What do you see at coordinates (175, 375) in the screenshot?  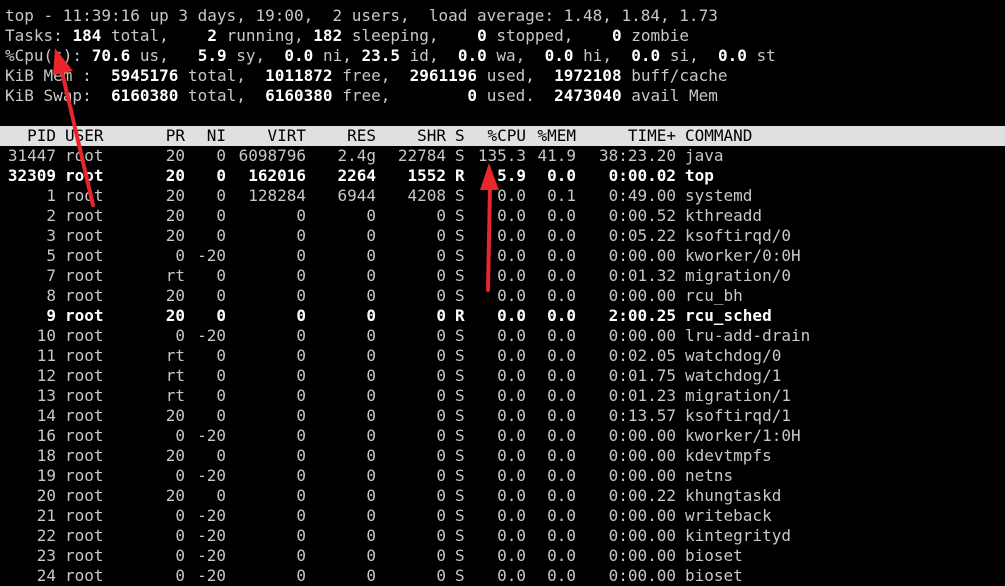 I see `proc-pr: rt` at bounding box center [175, 375].